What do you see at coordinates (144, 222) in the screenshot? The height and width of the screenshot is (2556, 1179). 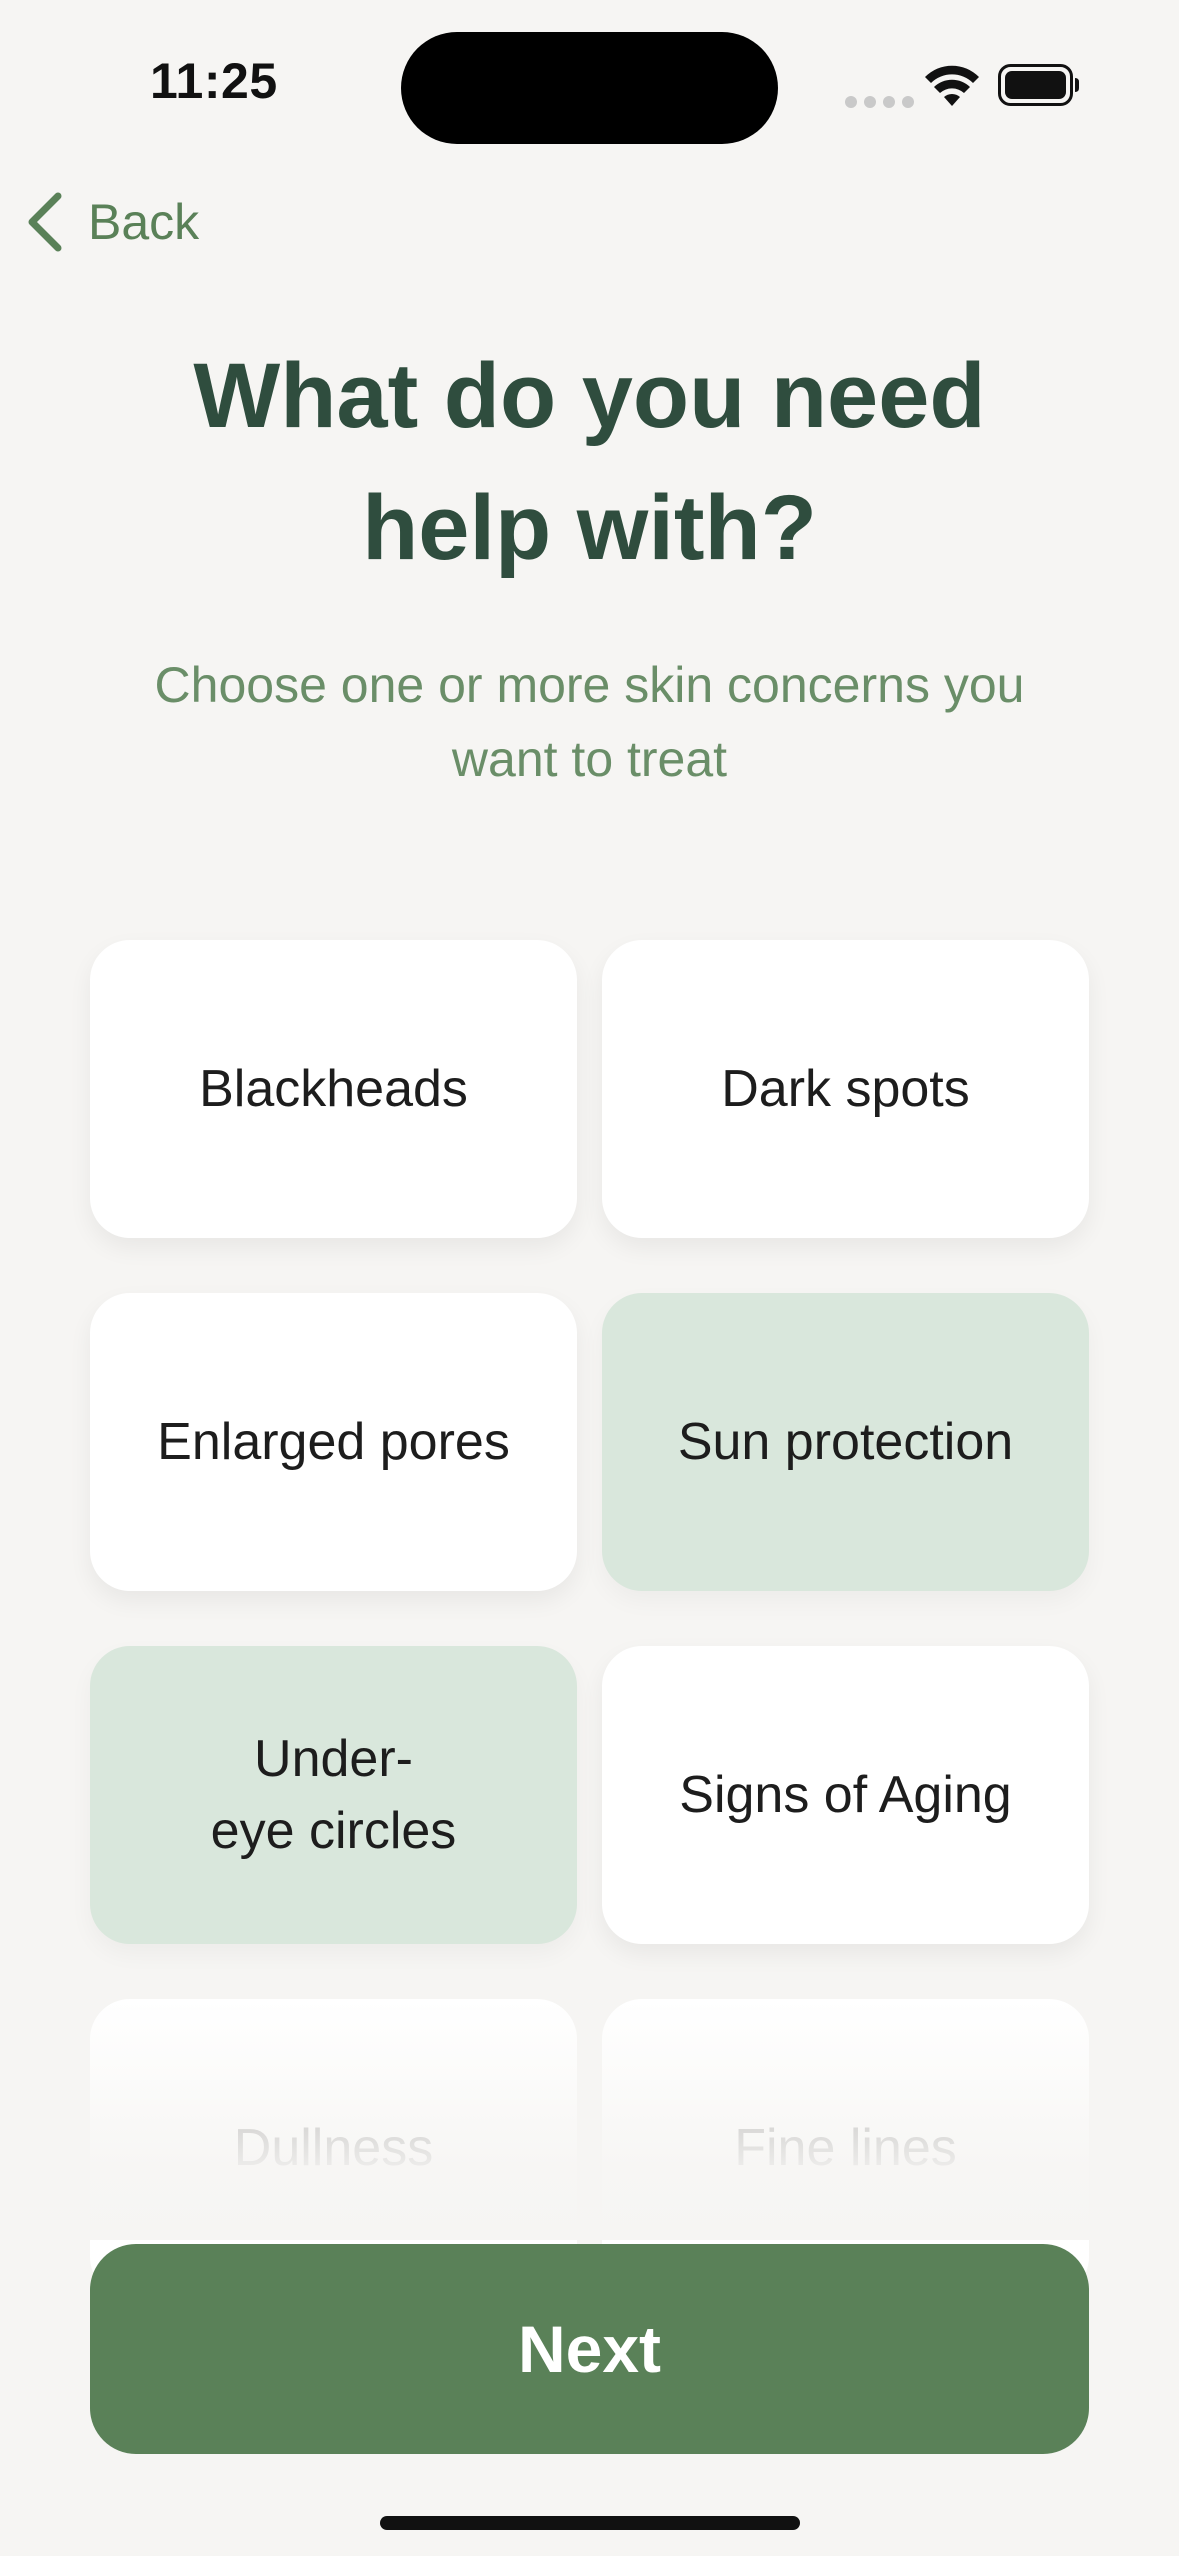 I see `back-label: Back` at bounding box center [144, 222].